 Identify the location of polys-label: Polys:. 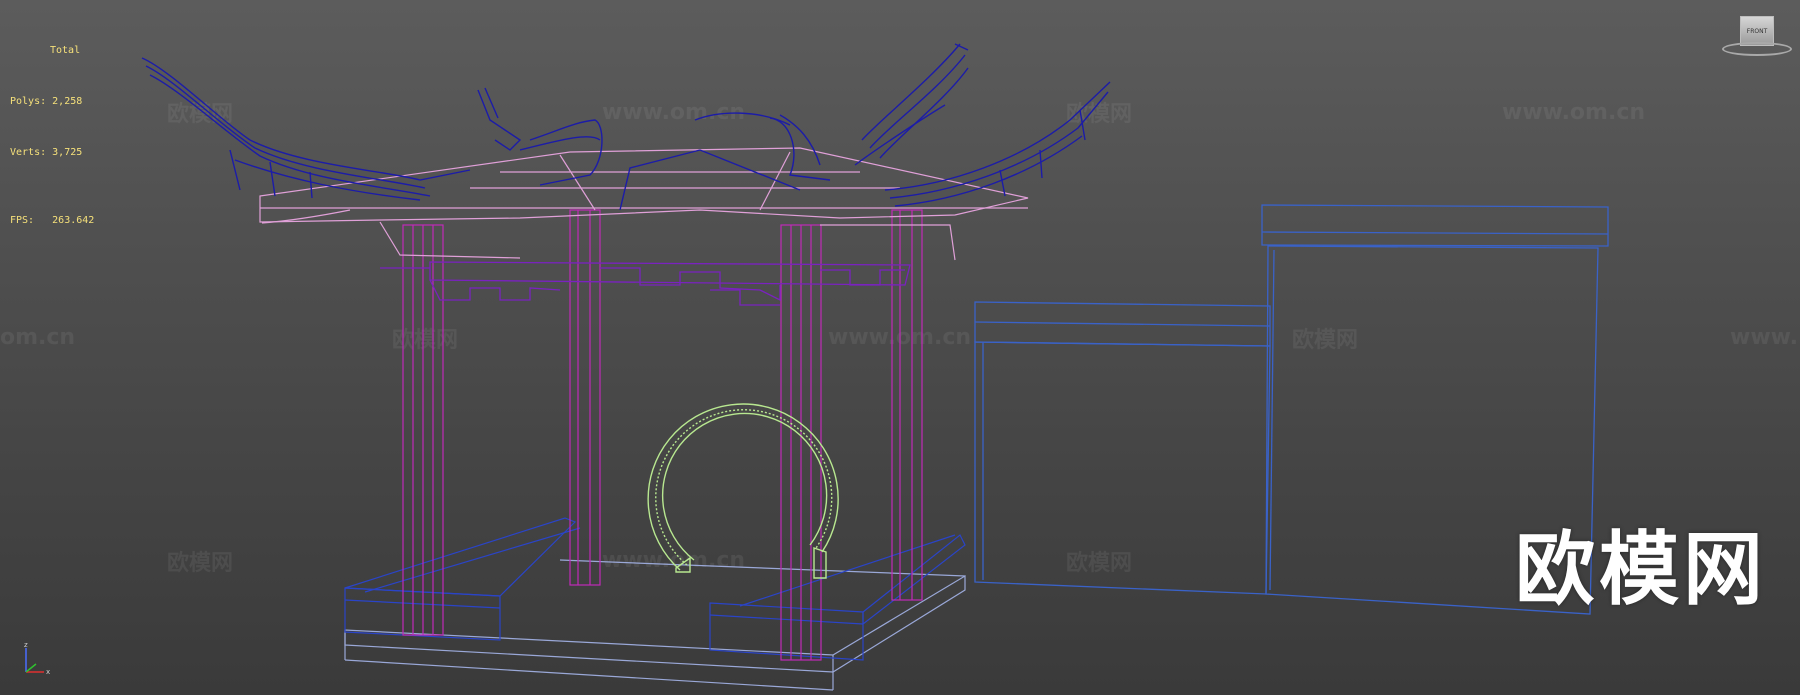
(28, 101).